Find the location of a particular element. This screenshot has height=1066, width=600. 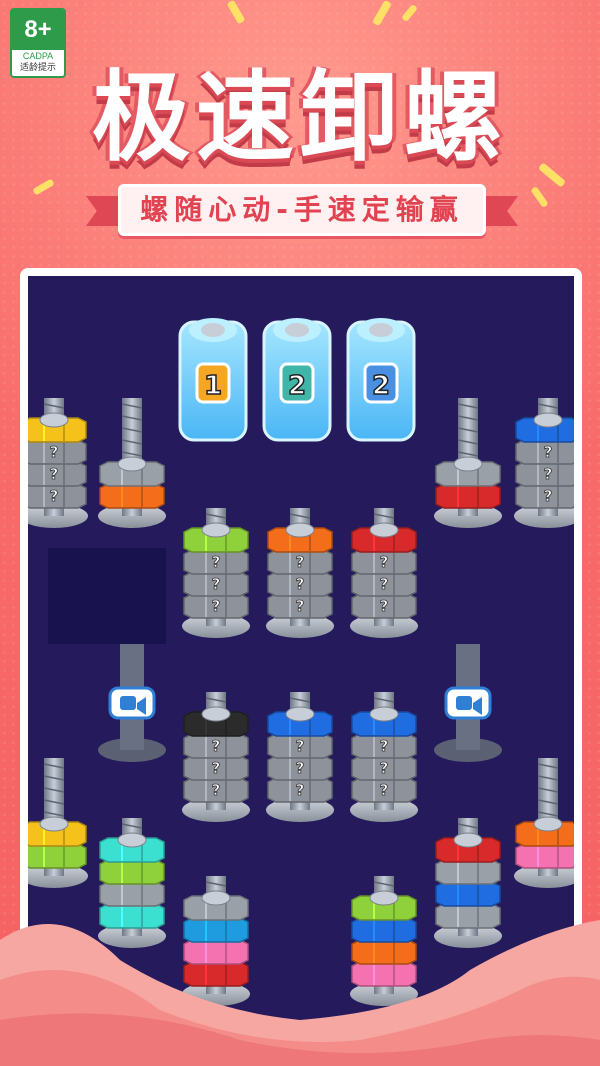

game-title: 极速卸螺 is located at coordinates (299, 118).